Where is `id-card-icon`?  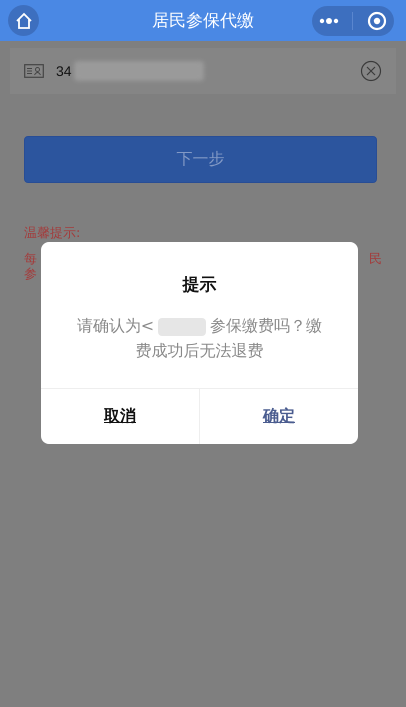 id-card-icon is located at coordinates (34, 71).